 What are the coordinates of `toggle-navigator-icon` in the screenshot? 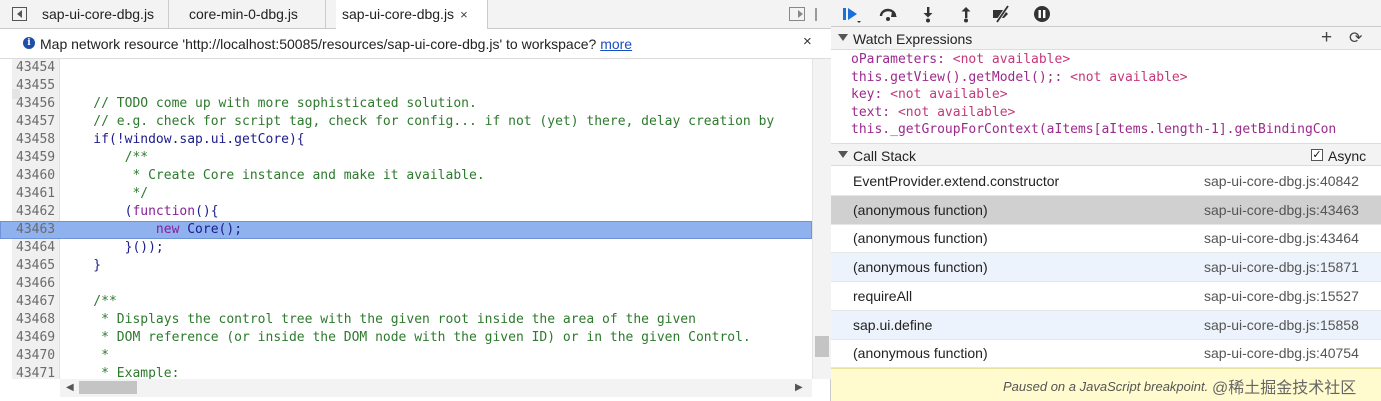 It's located at (19, 14).